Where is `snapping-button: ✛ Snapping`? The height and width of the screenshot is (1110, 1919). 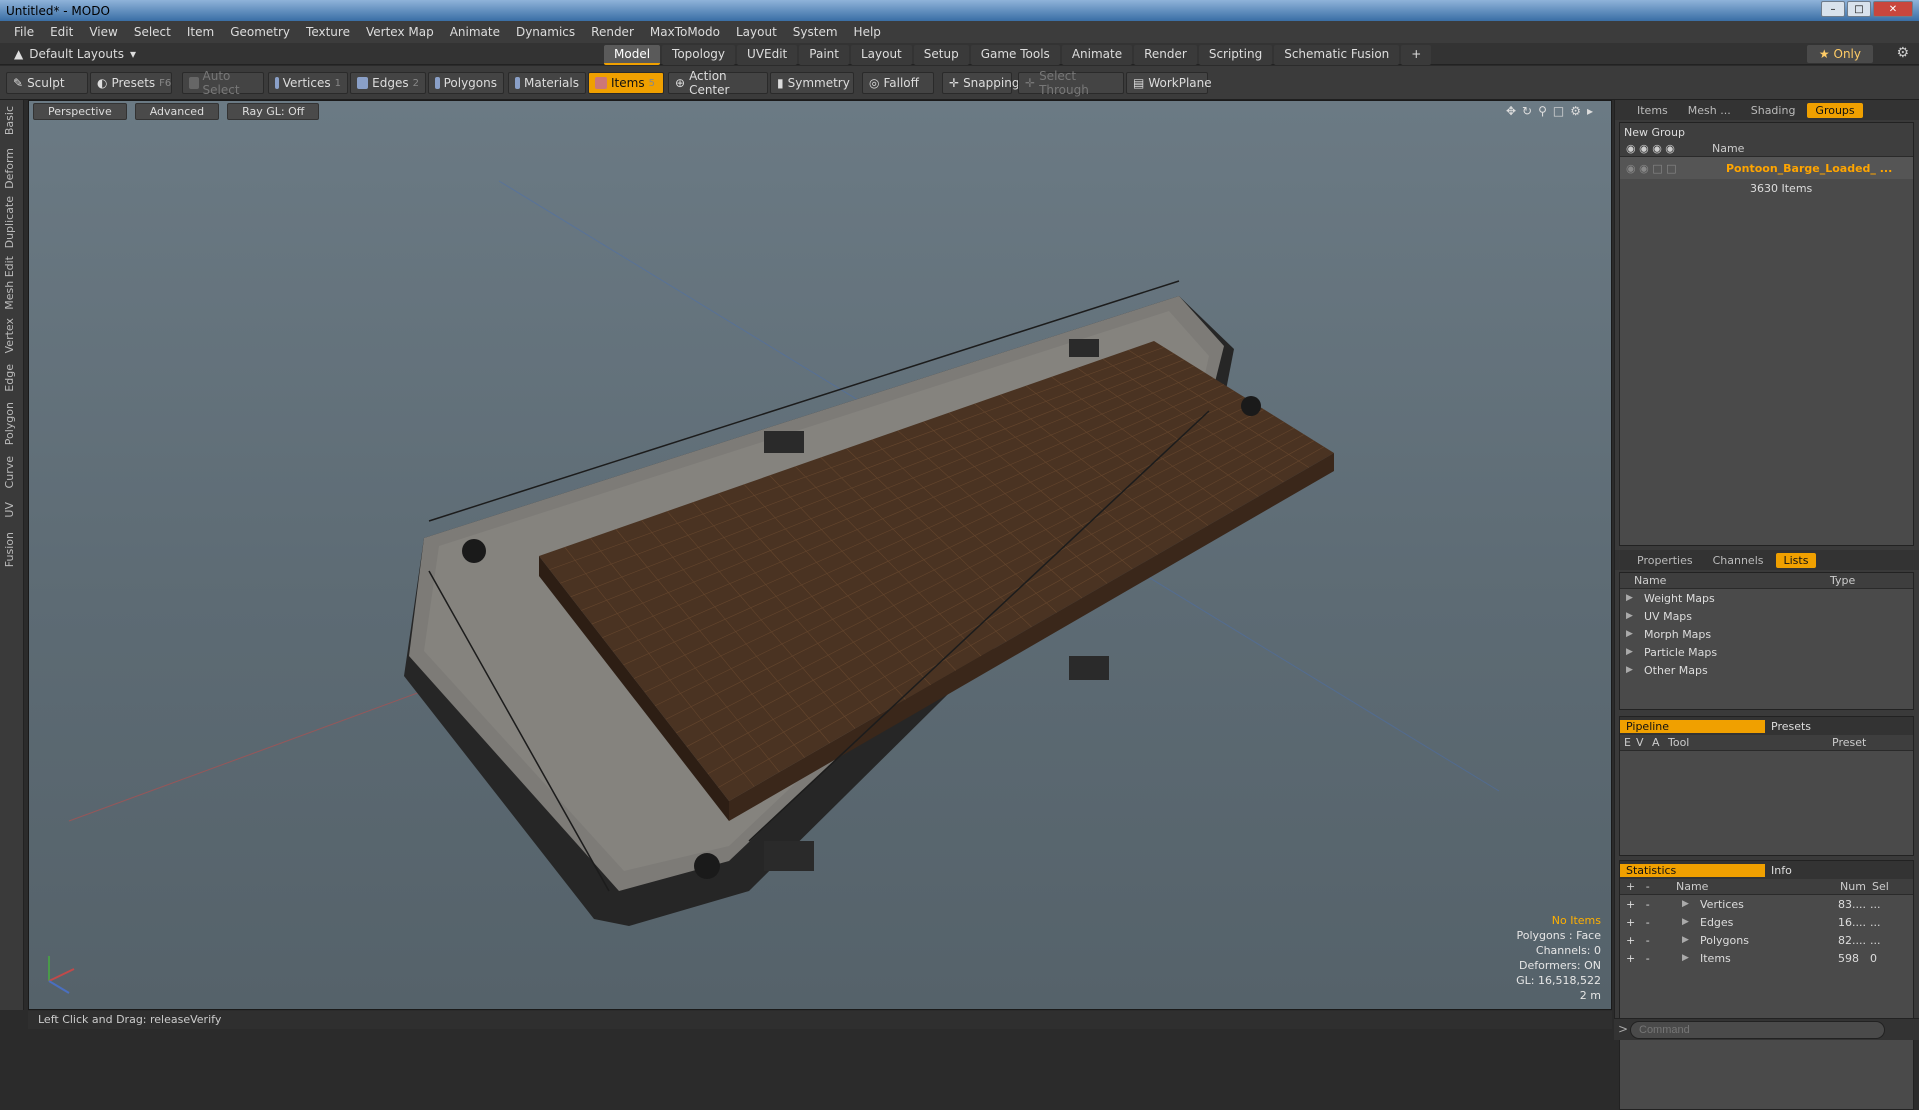
snapping-button: ✛ Snapping is located at coordinates (980, 83).